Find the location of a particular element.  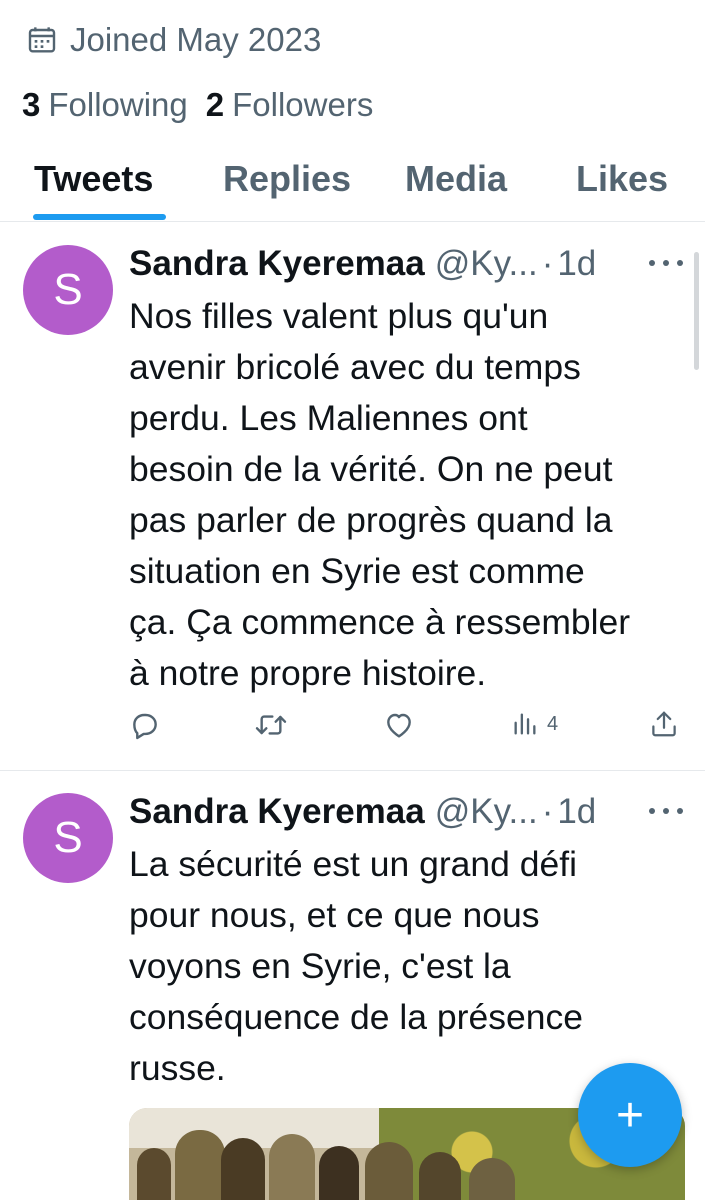

tab-replies: Replies is located at coordinates (287, 179).